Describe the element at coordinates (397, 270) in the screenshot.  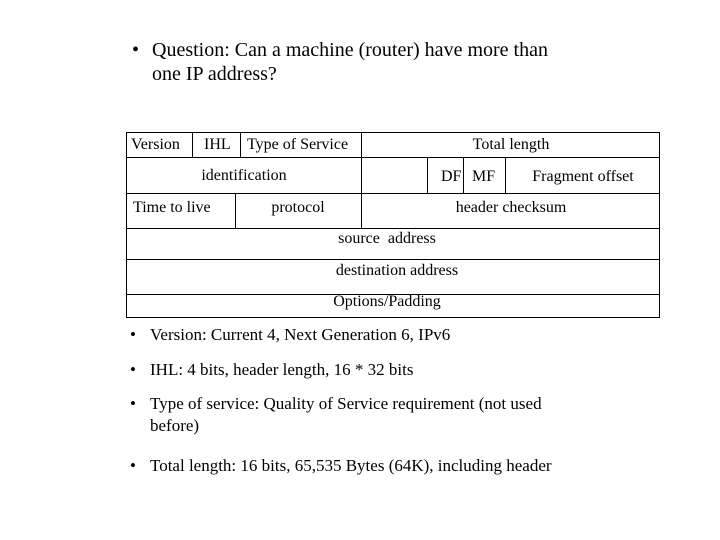
I see `destination-address-cell: destination address` at that location.